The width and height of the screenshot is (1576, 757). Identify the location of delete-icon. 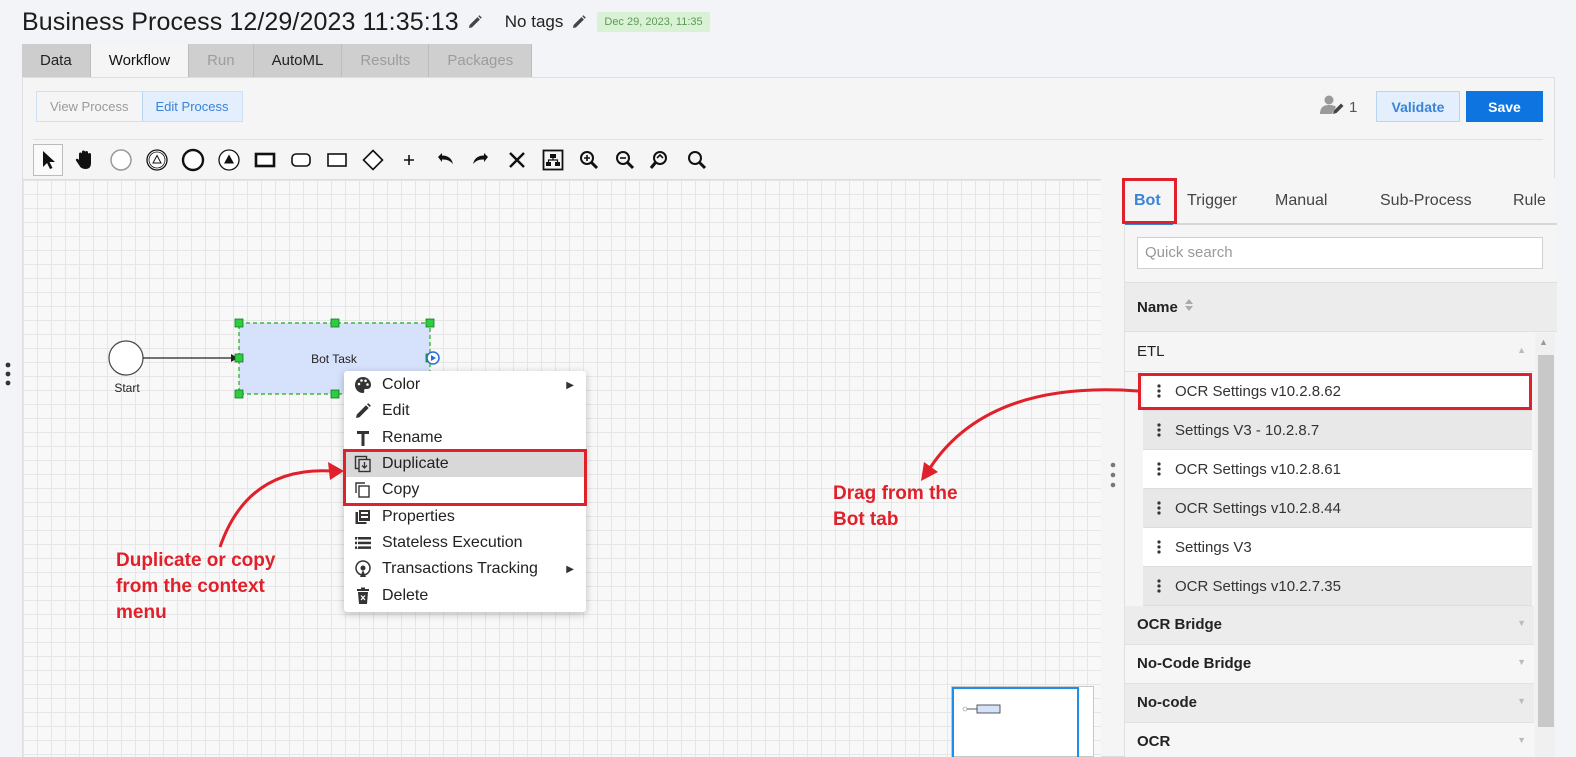
(517, 160).